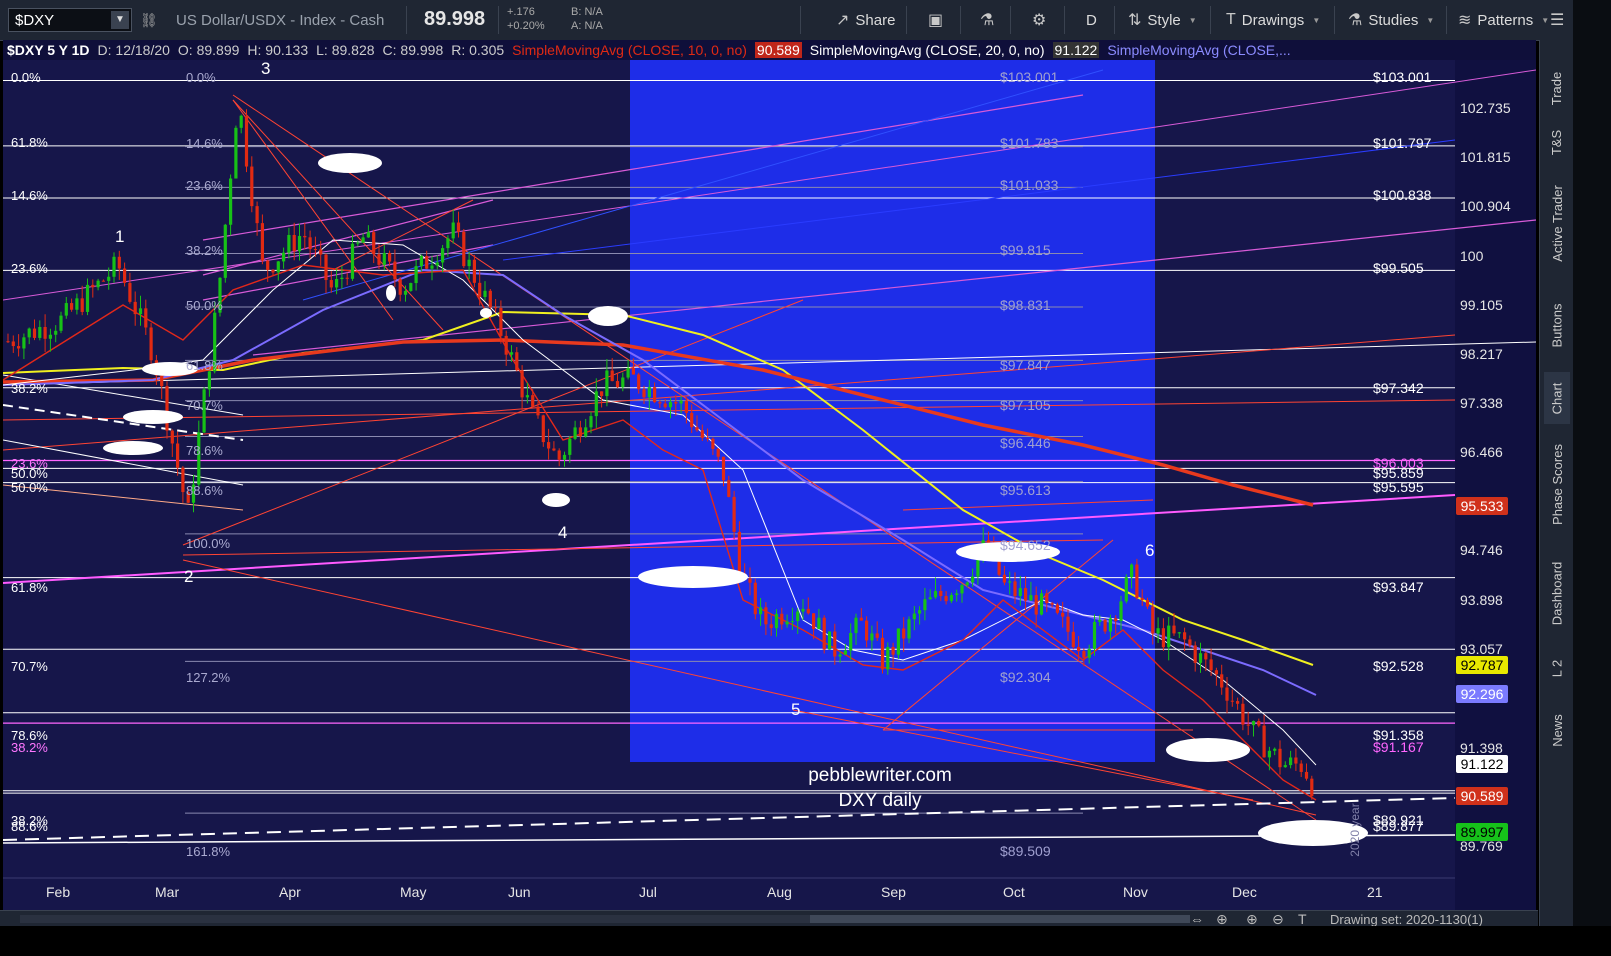  What do you see at coordinates (1557, 20) in the screenshot?
I see `menu-button: ☰` at bounding box center [1557, 20].